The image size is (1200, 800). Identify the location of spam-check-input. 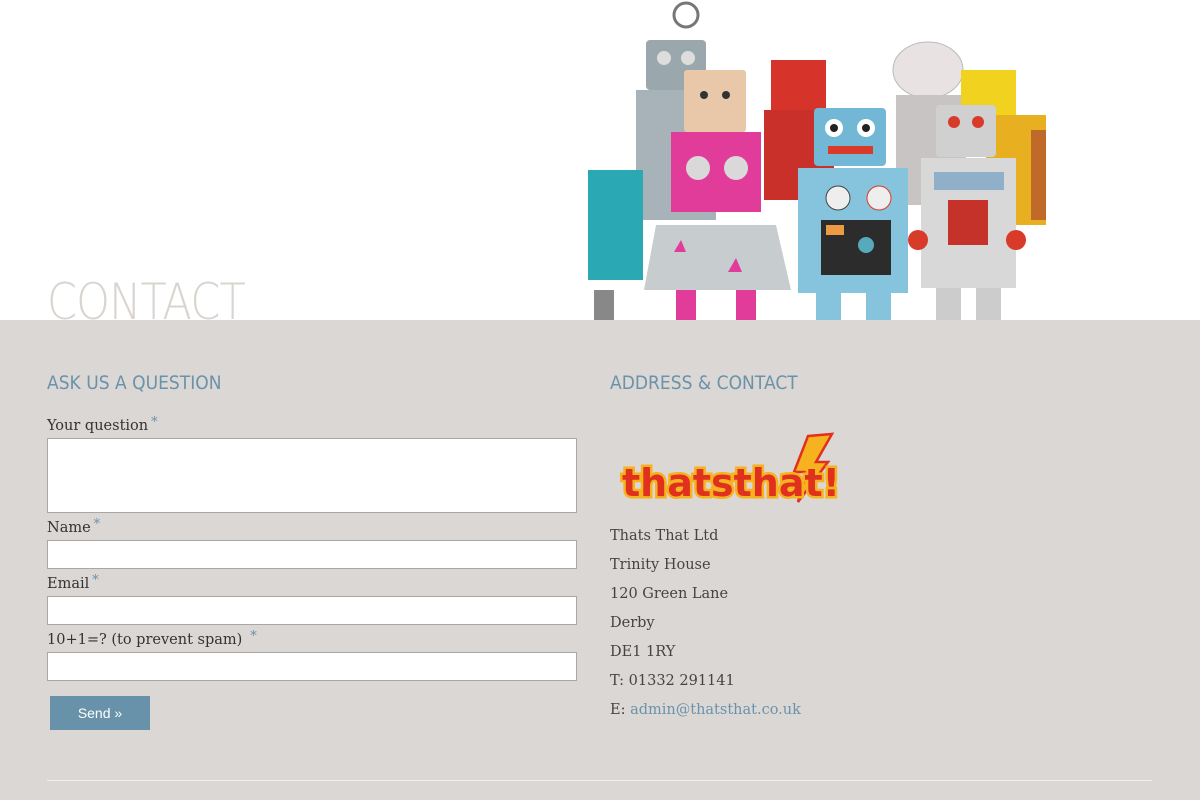
(312, 666).